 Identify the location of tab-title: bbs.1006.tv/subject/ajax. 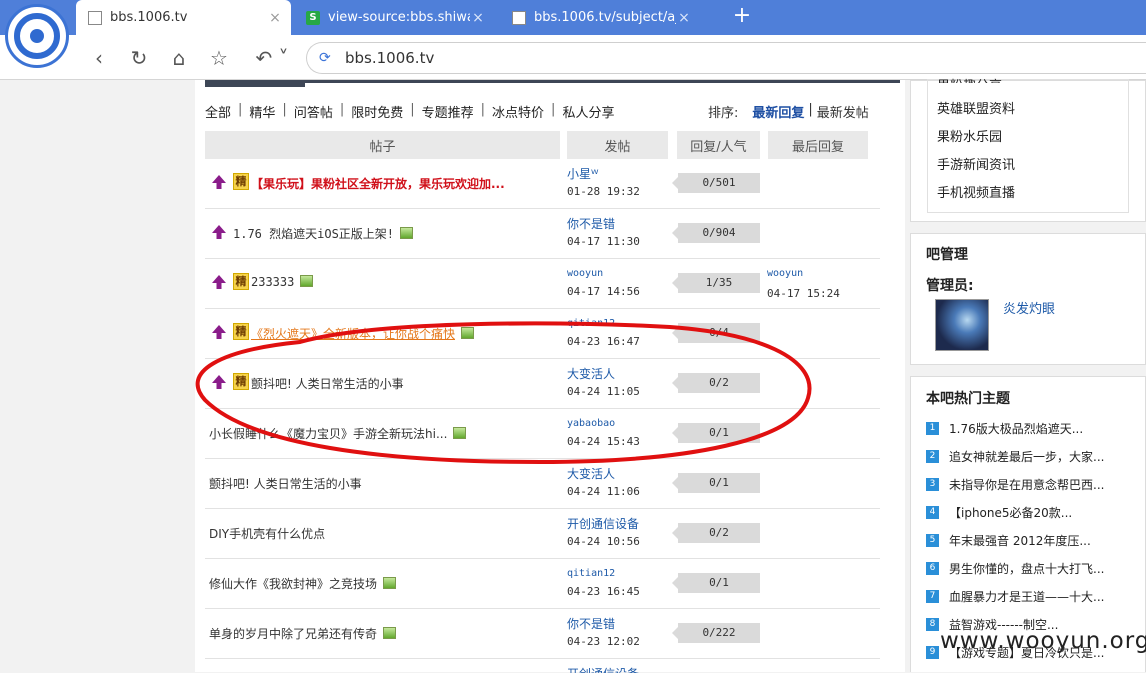
(605, 17).